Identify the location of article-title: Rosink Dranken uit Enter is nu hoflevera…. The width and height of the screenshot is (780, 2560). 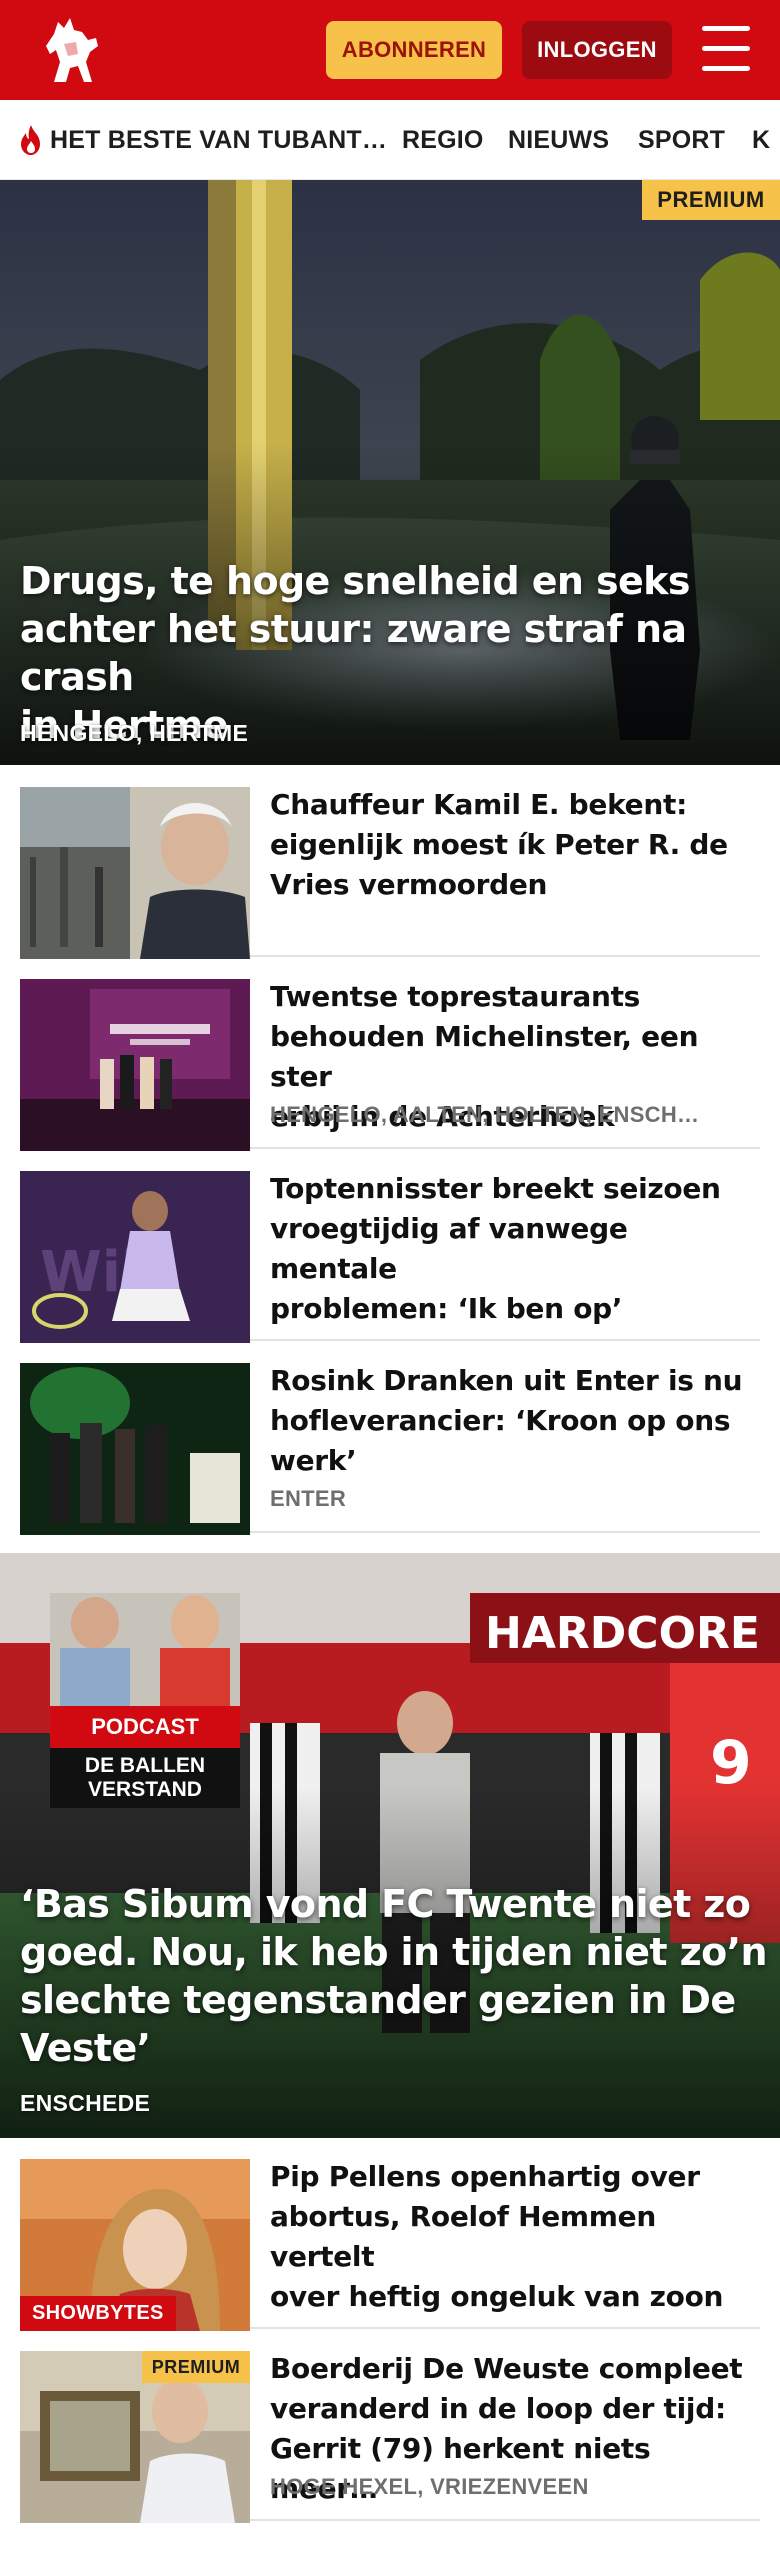
(515, 1421).